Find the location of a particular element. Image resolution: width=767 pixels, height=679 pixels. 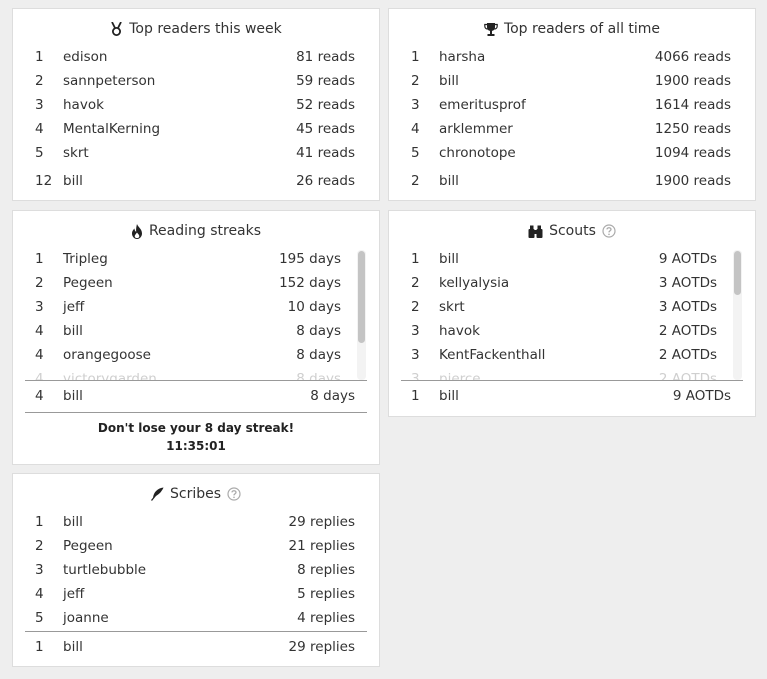

username: turtlebubble is located at coordinates (104, 570).